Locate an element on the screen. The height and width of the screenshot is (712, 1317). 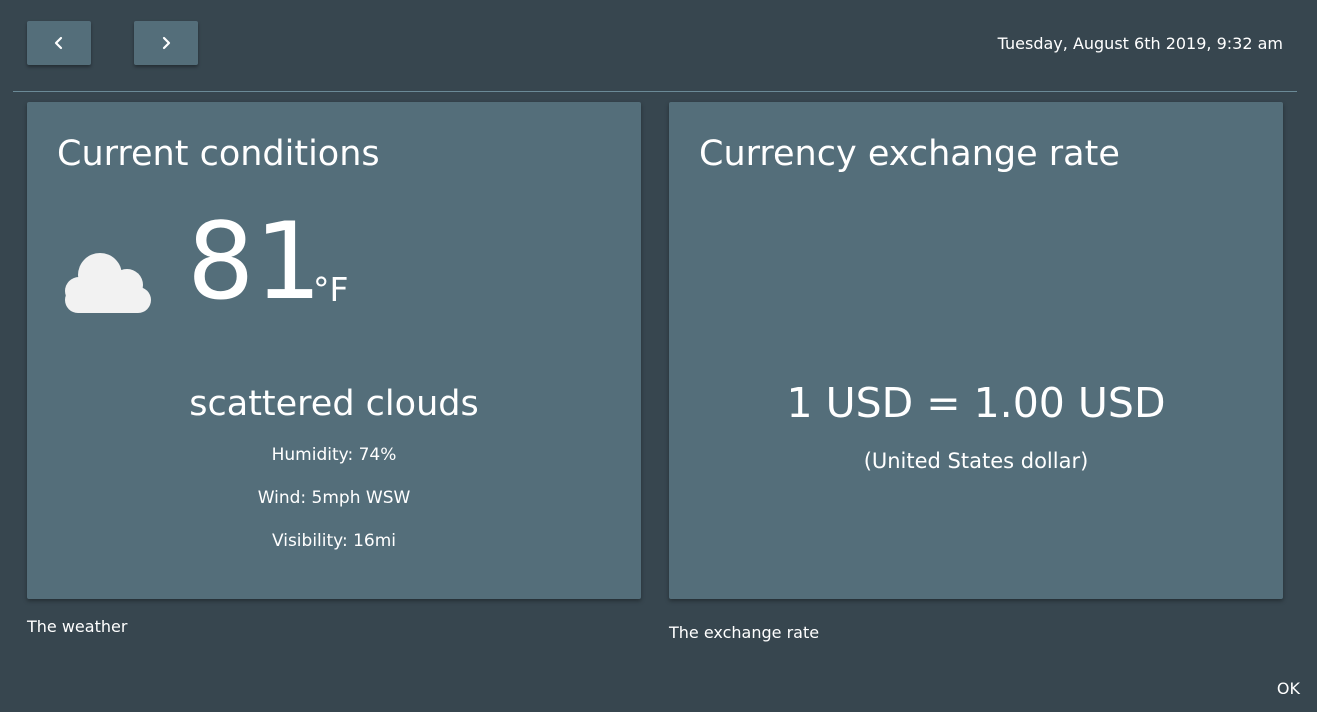
exchange-caption: The exchange rate is located at coordinates (744, 632).